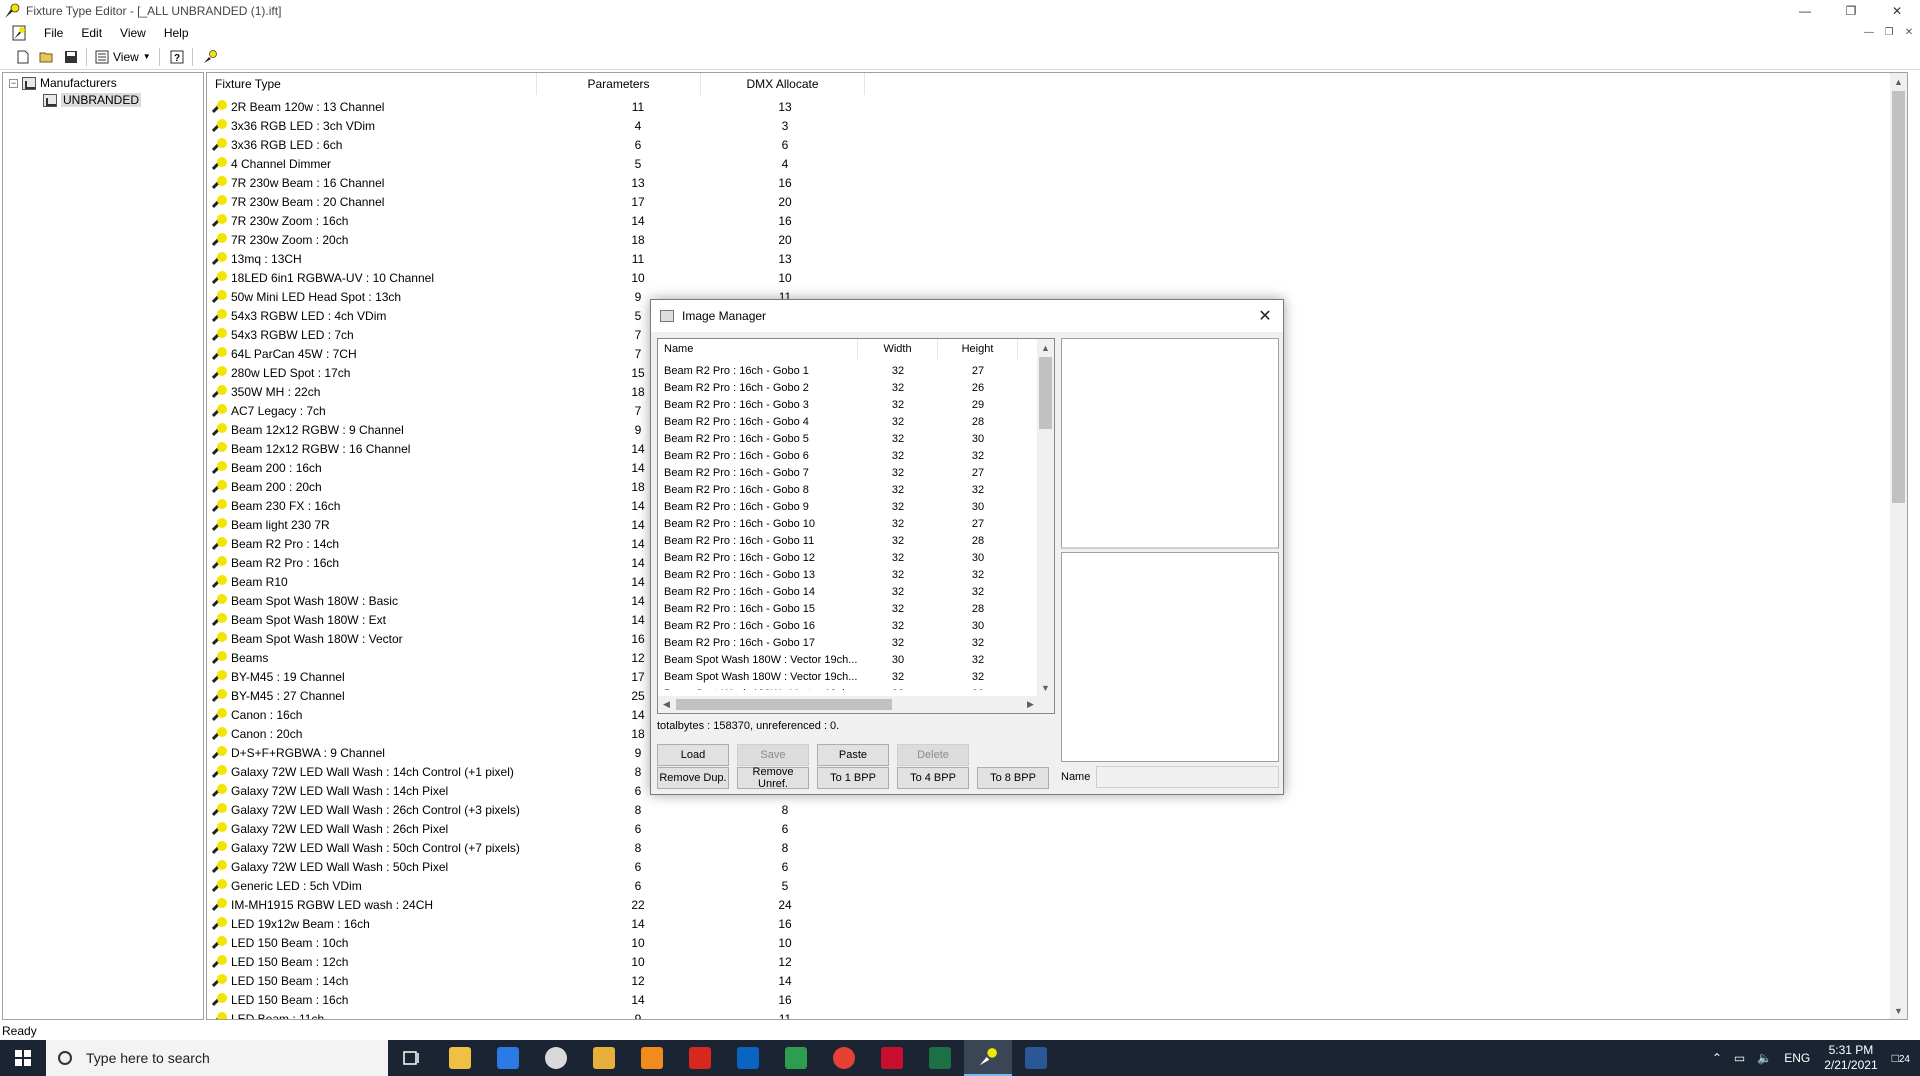 This screenshot has width=1920, height=1076. Describe the element at coordinates (1717, 1058) in the screenshot. I see `chevron-up-icon: ⌃` at that location.